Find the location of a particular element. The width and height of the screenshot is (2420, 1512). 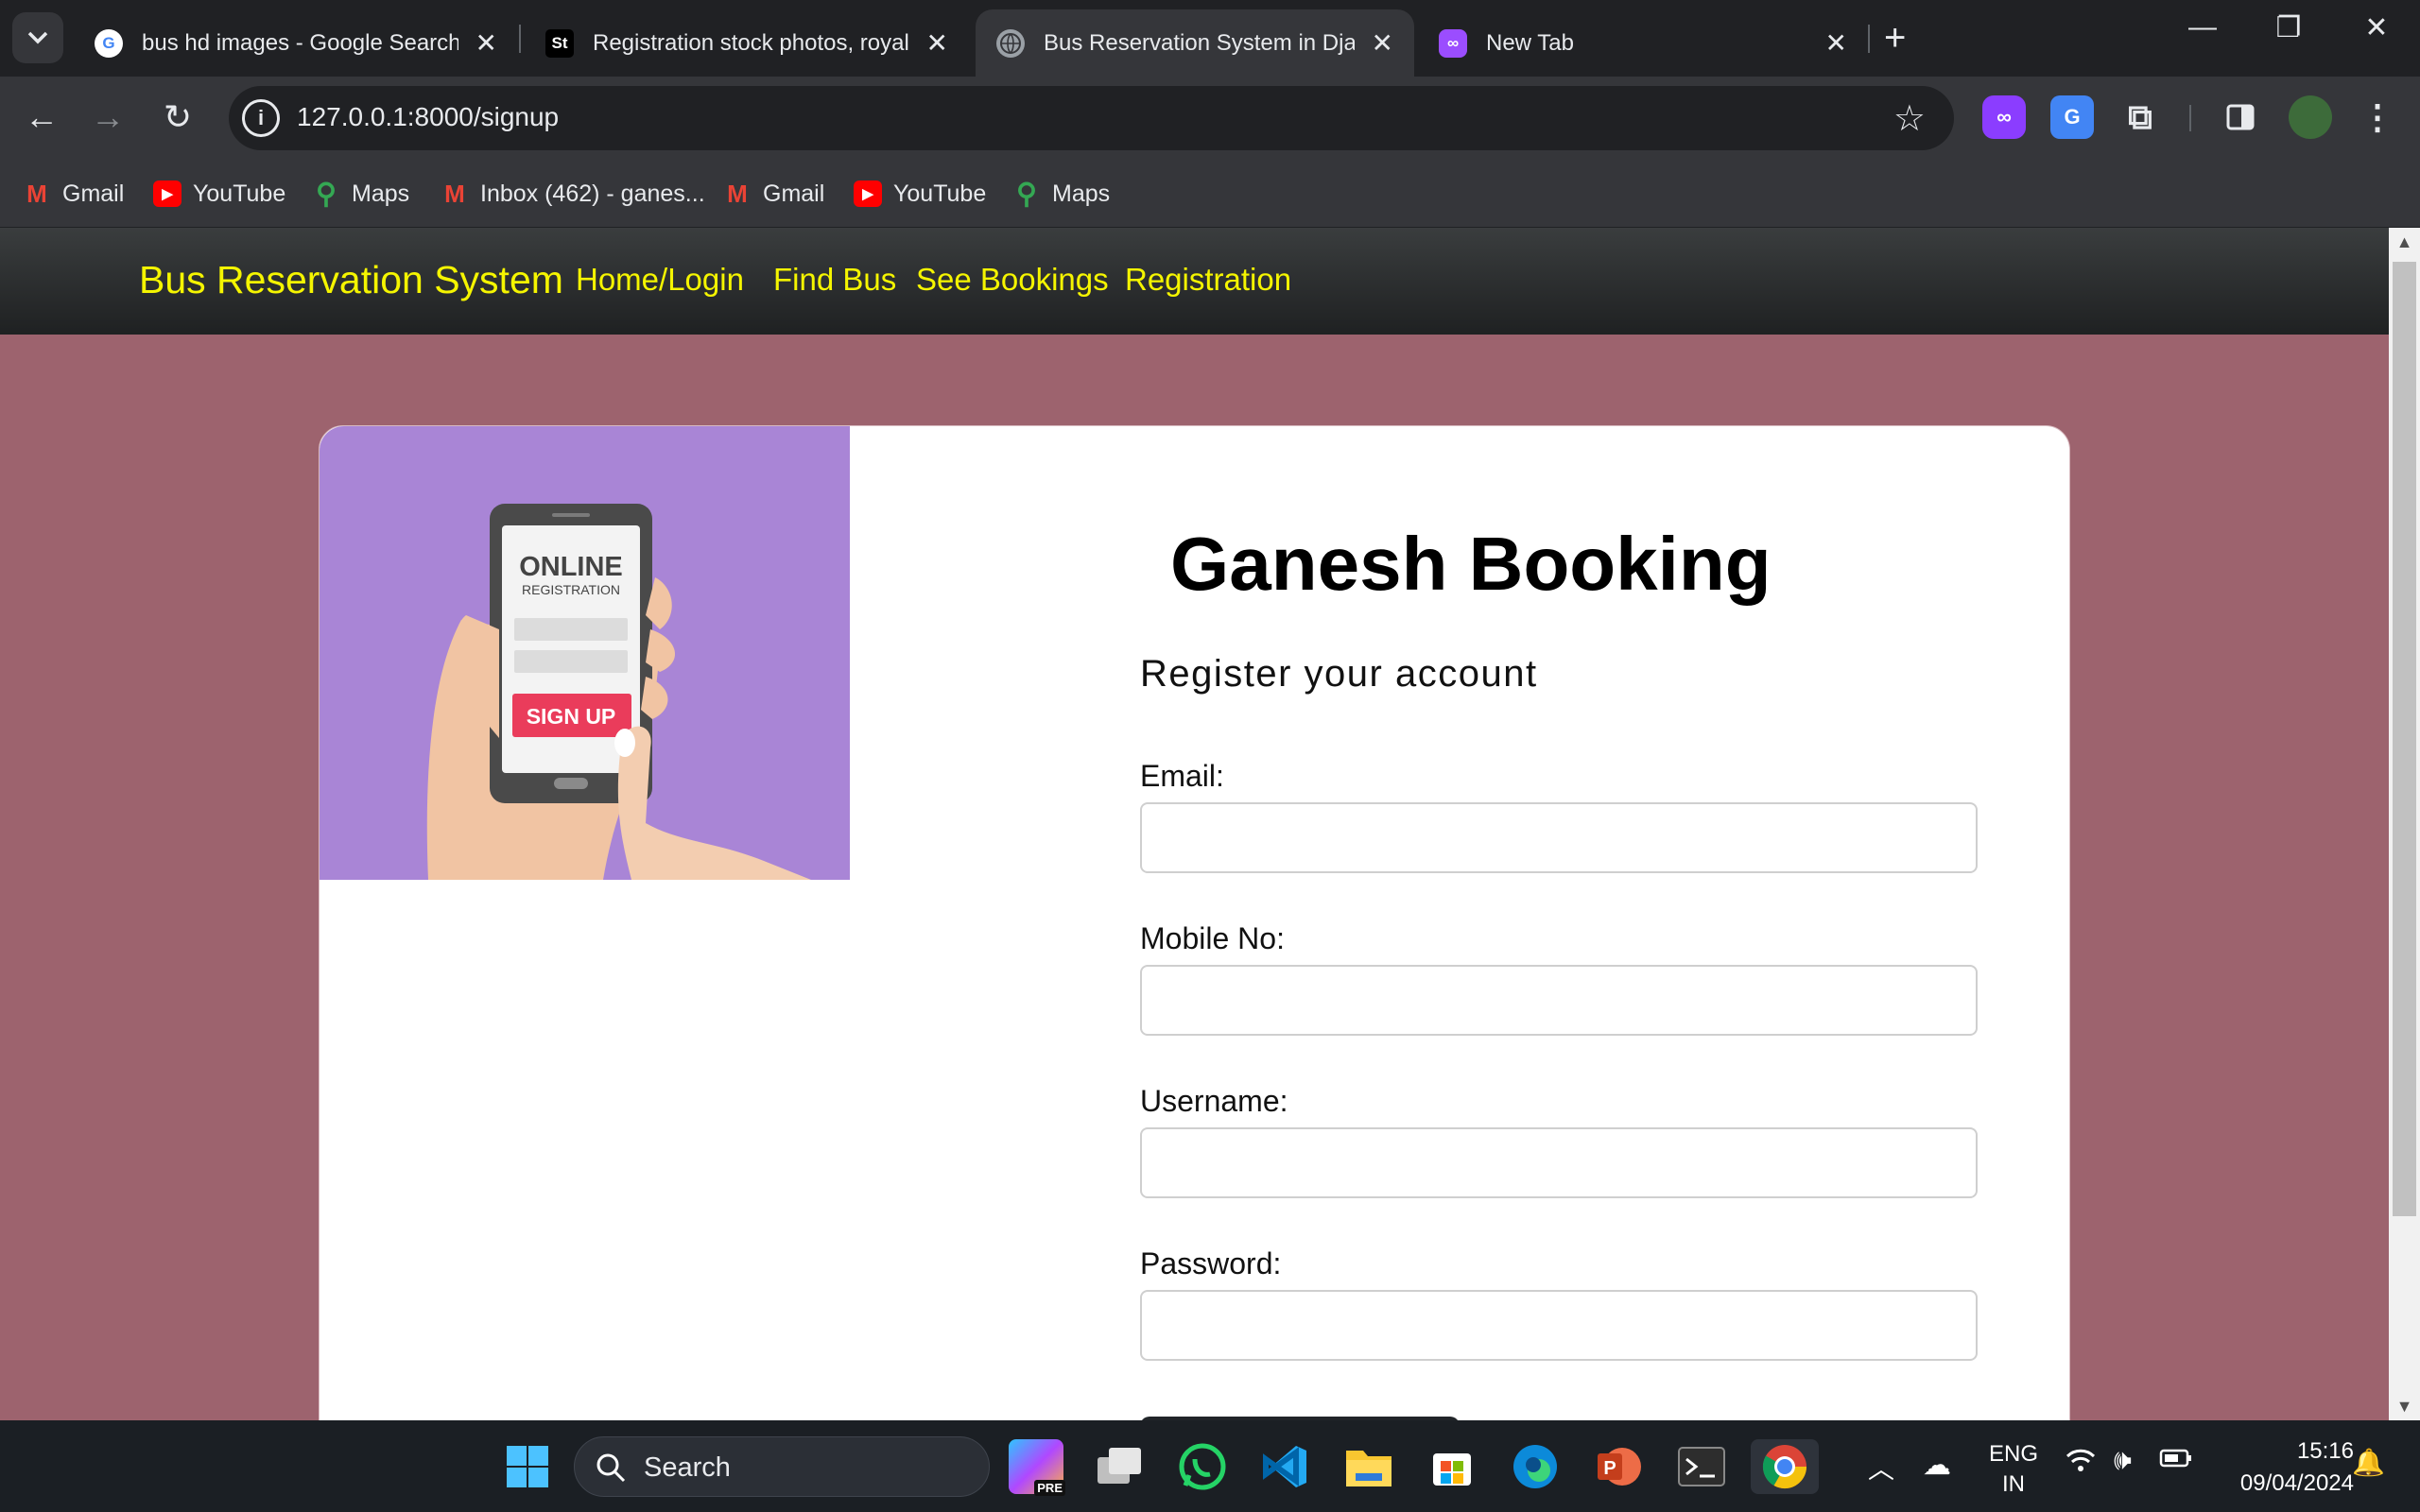

navbar-brand: Bus Reservation System is located at coordinates (351, 280).